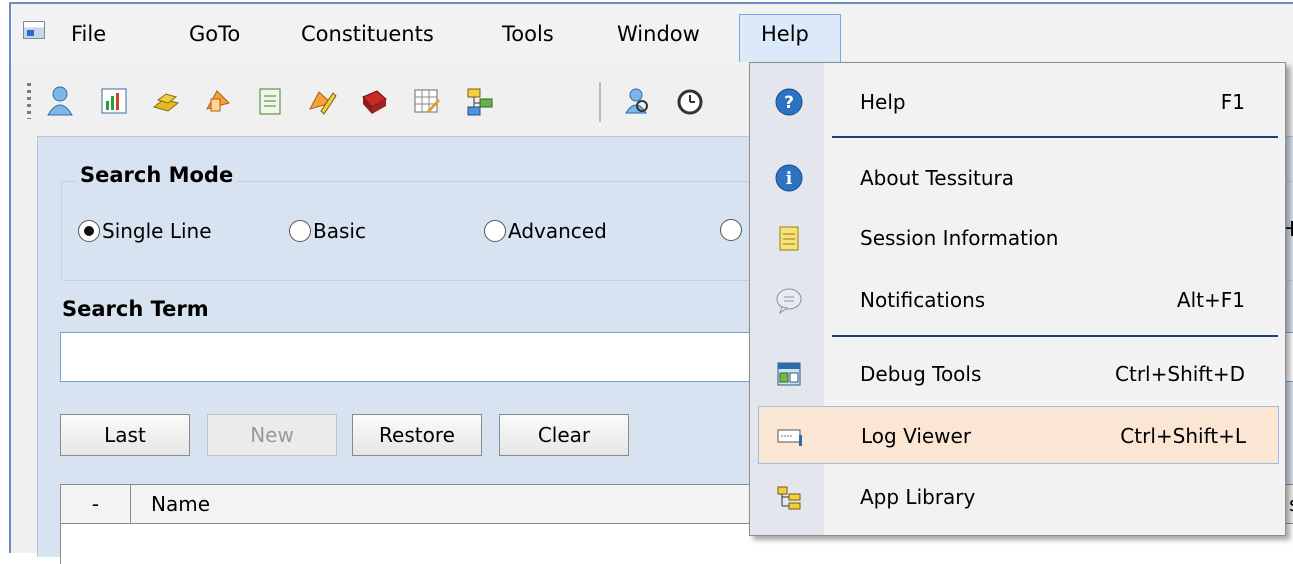 The height and width of the screenshot is (564, 1293). I want to click on mode-other-radio, so click(732, 230).